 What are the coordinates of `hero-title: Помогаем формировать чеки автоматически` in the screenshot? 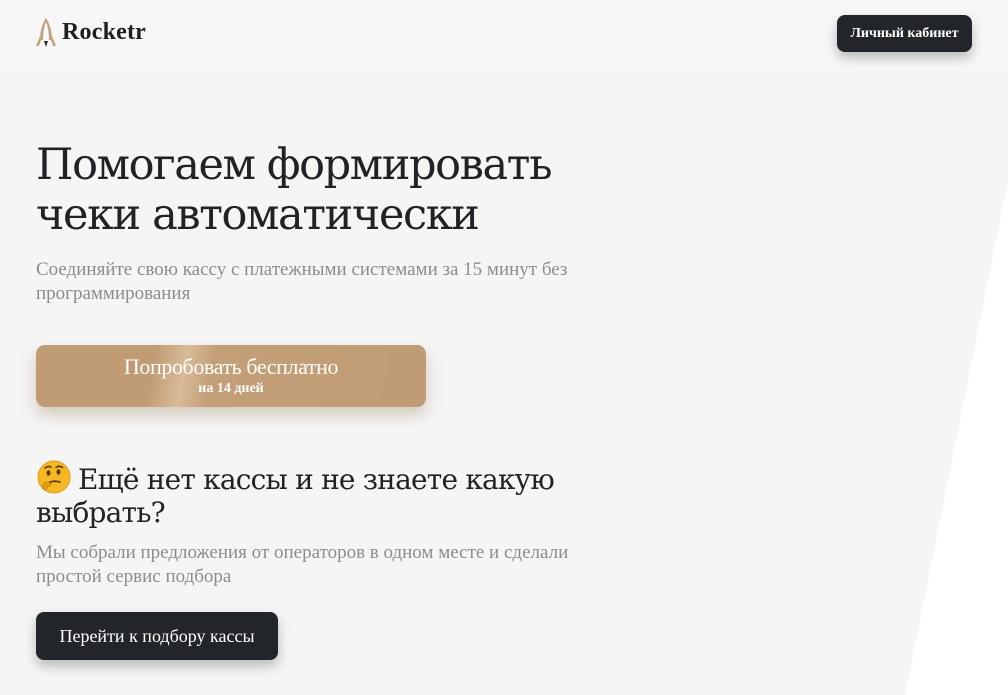 It's located at (316, 190).